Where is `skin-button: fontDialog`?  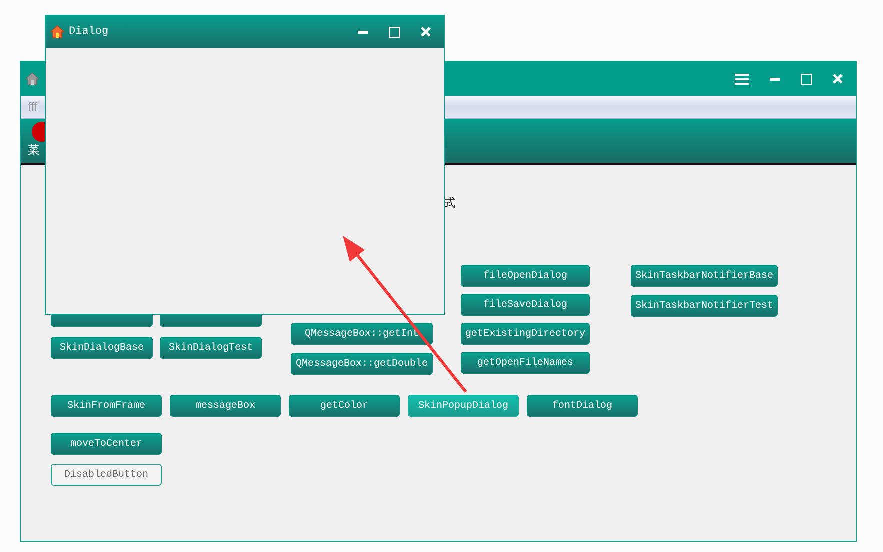
skin-button: fontDialog is located at coordinates (582, 406).